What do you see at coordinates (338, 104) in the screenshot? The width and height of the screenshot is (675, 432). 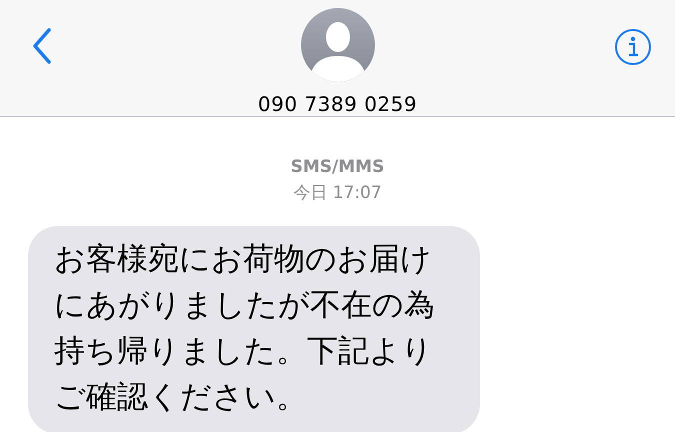 I see `contact-number: 090 7389 0259` at bounding box center [338, 104].